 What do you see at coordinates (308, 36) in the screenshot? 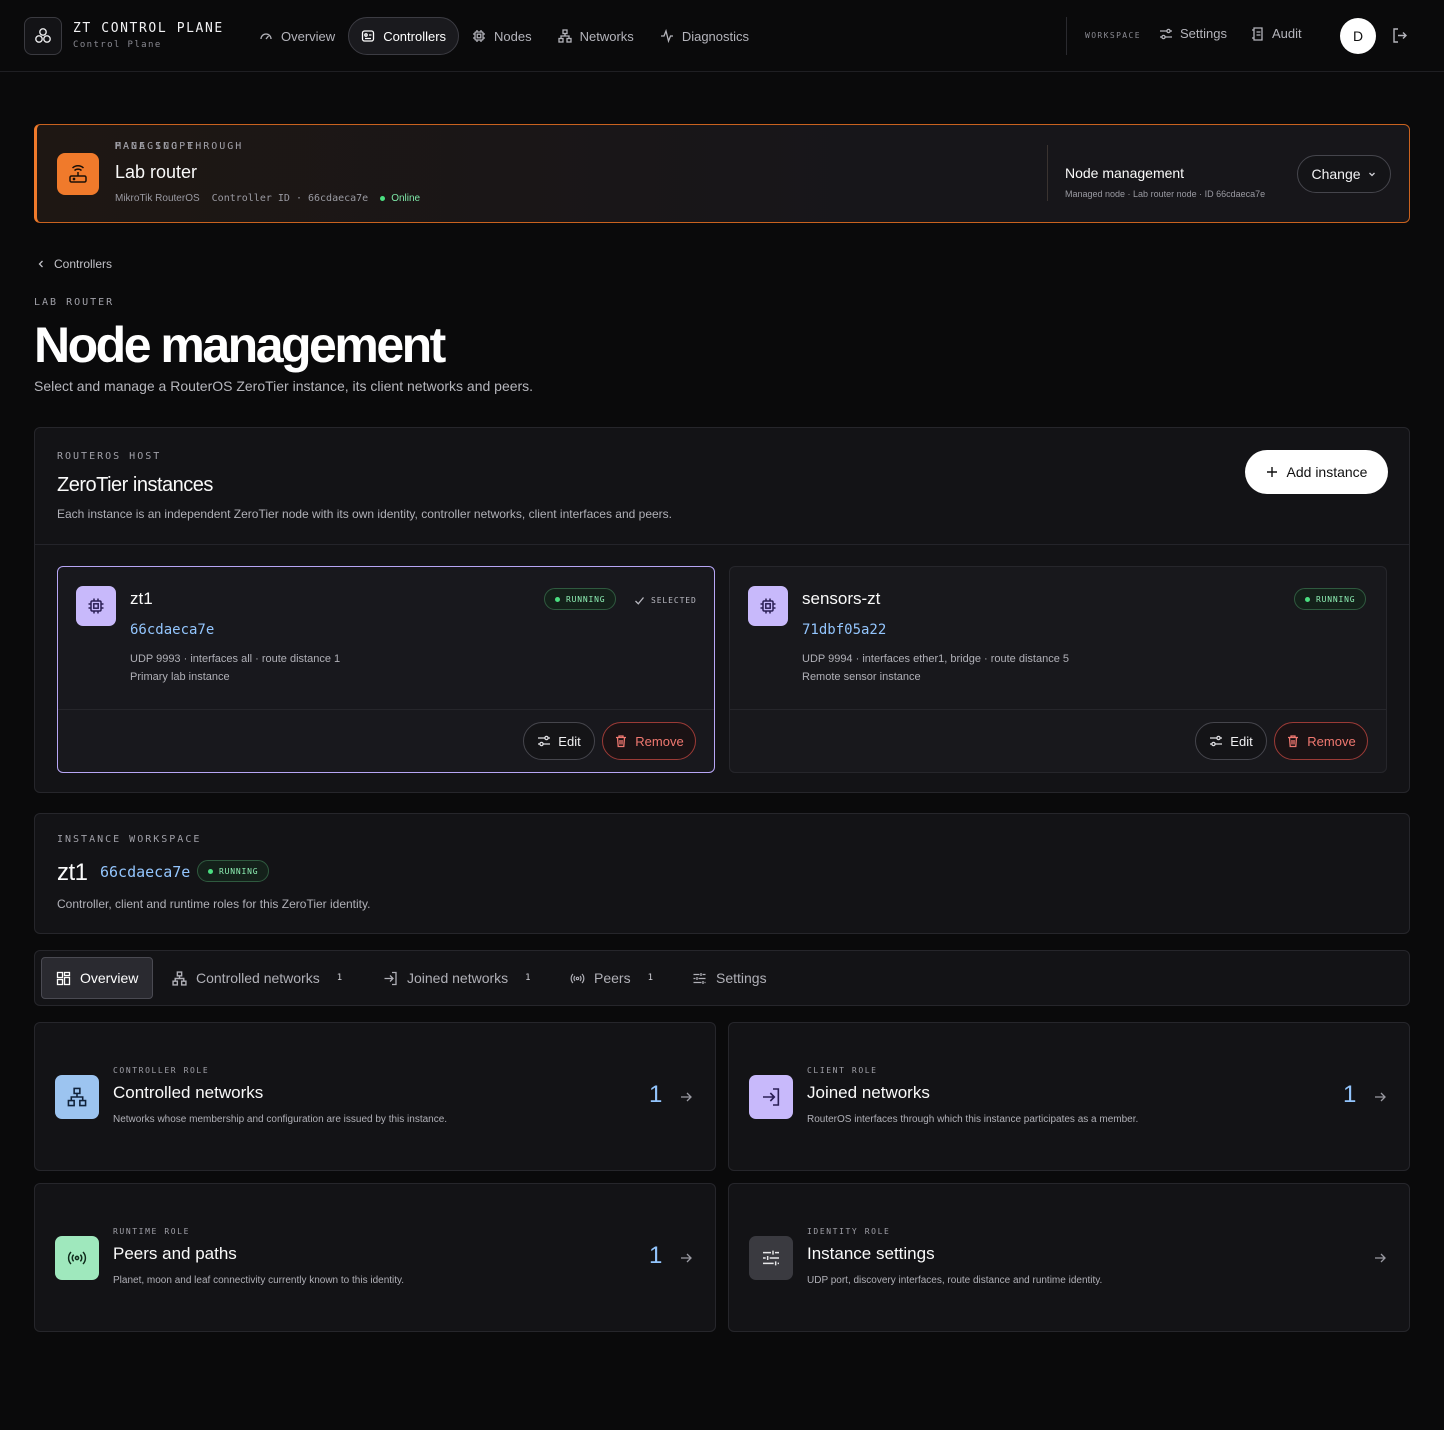
I see `nav-item-label: Overview` at bounding box center [308, 36].